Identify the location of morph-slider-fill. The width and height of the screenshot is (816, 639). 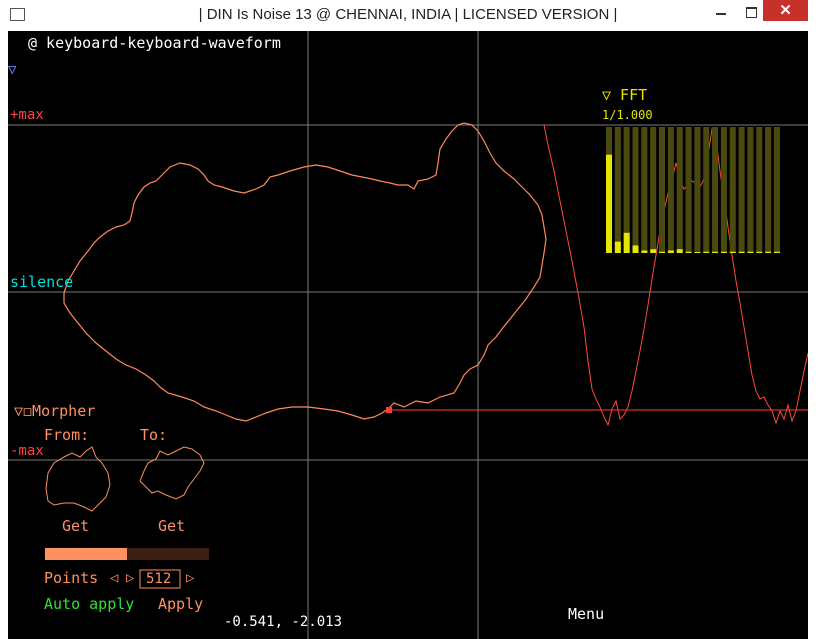
(86, 554).